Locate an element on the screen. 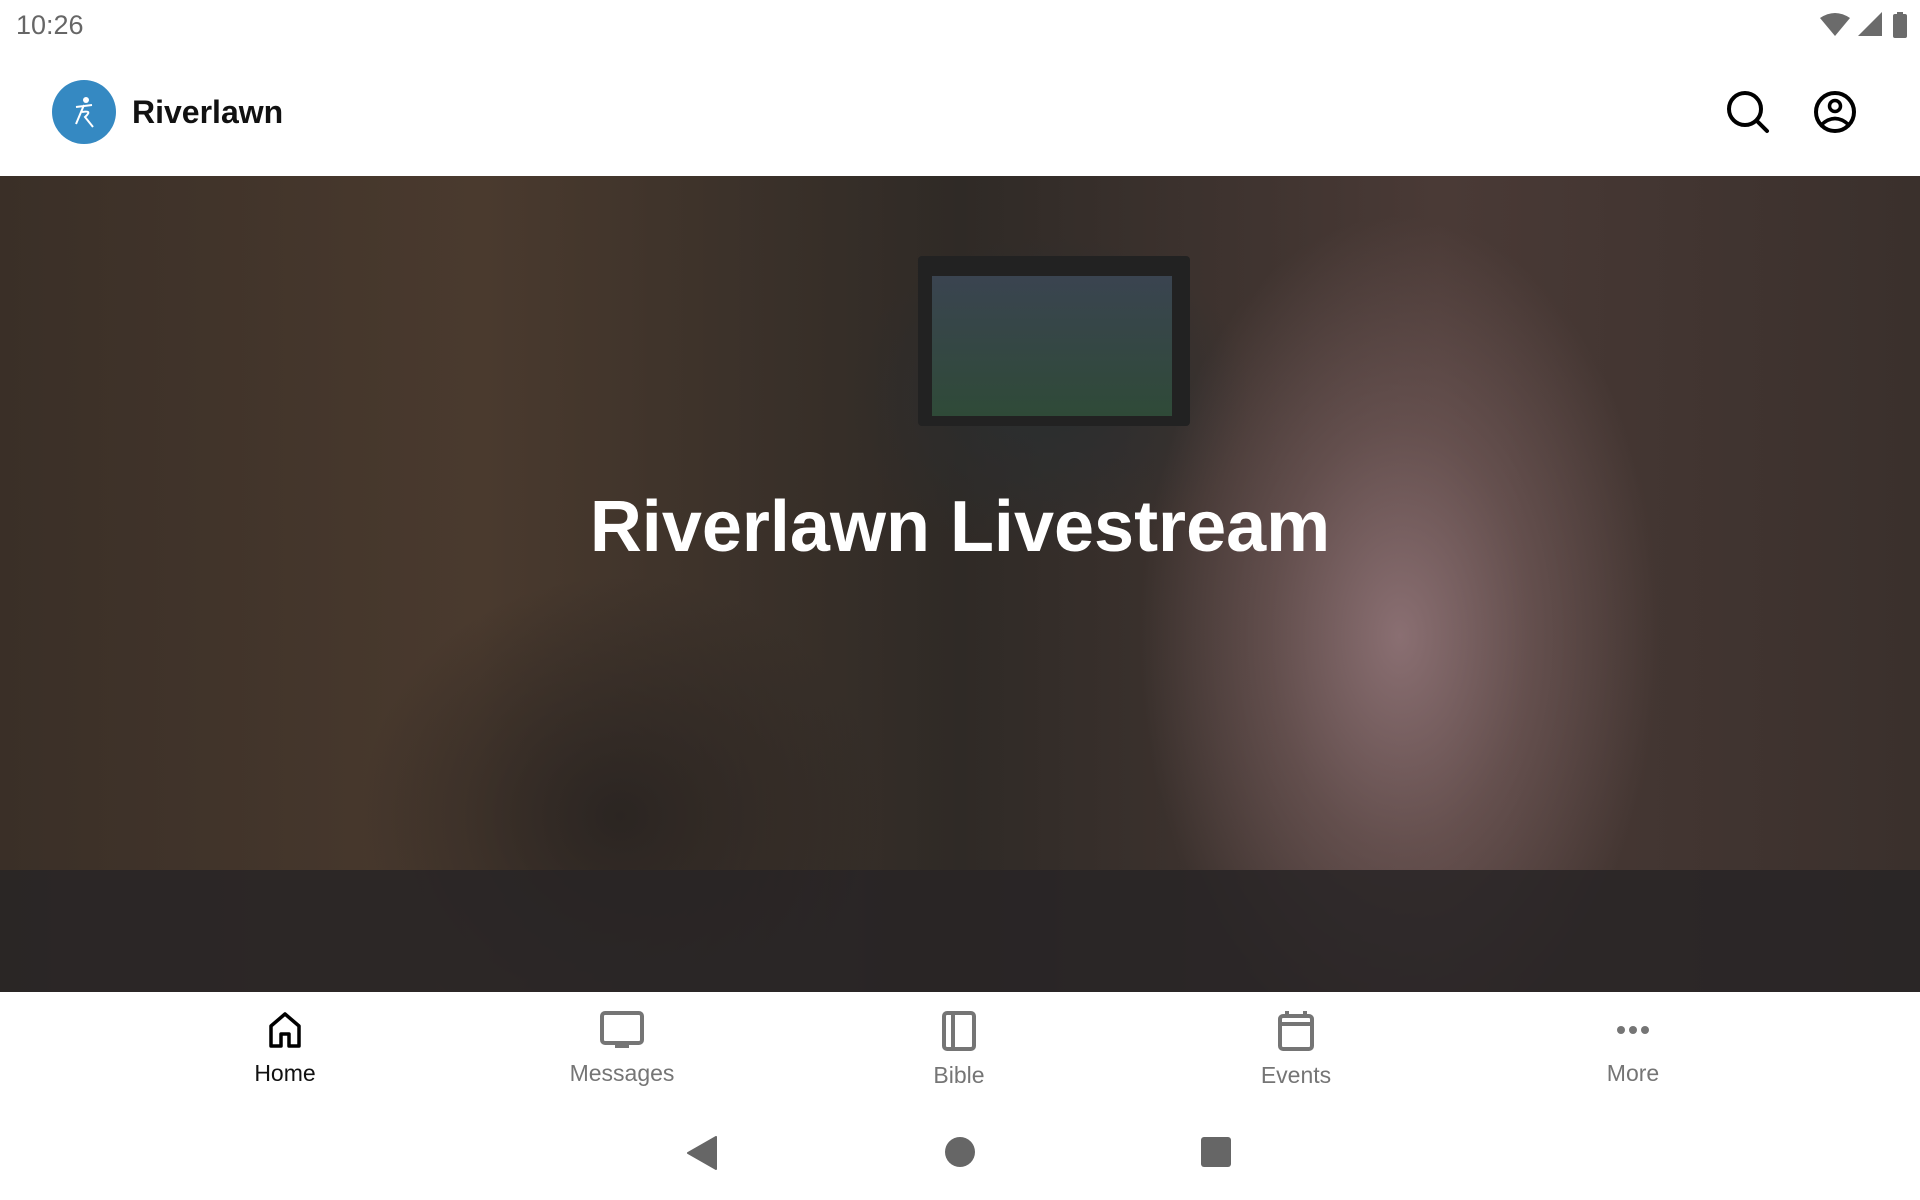 Image resolution: width=1920 pixels, height=1200 pixels. account-icon is located at coordinates (1835, 112).